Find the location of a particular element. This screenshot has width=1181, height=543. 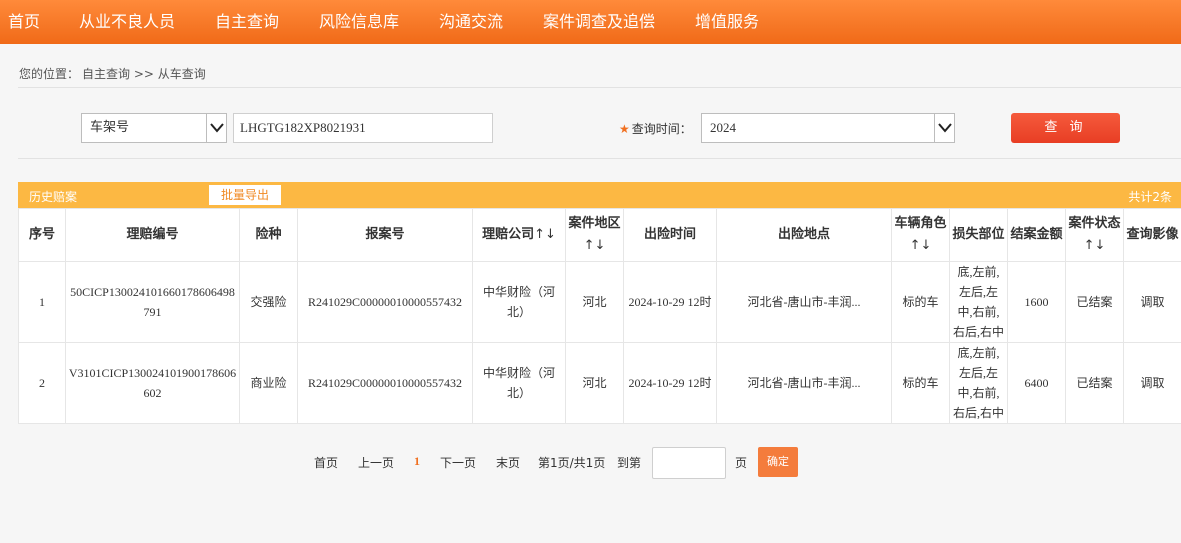

nav-item-value-added: 增值服务 is located at coordinates (727, 22).